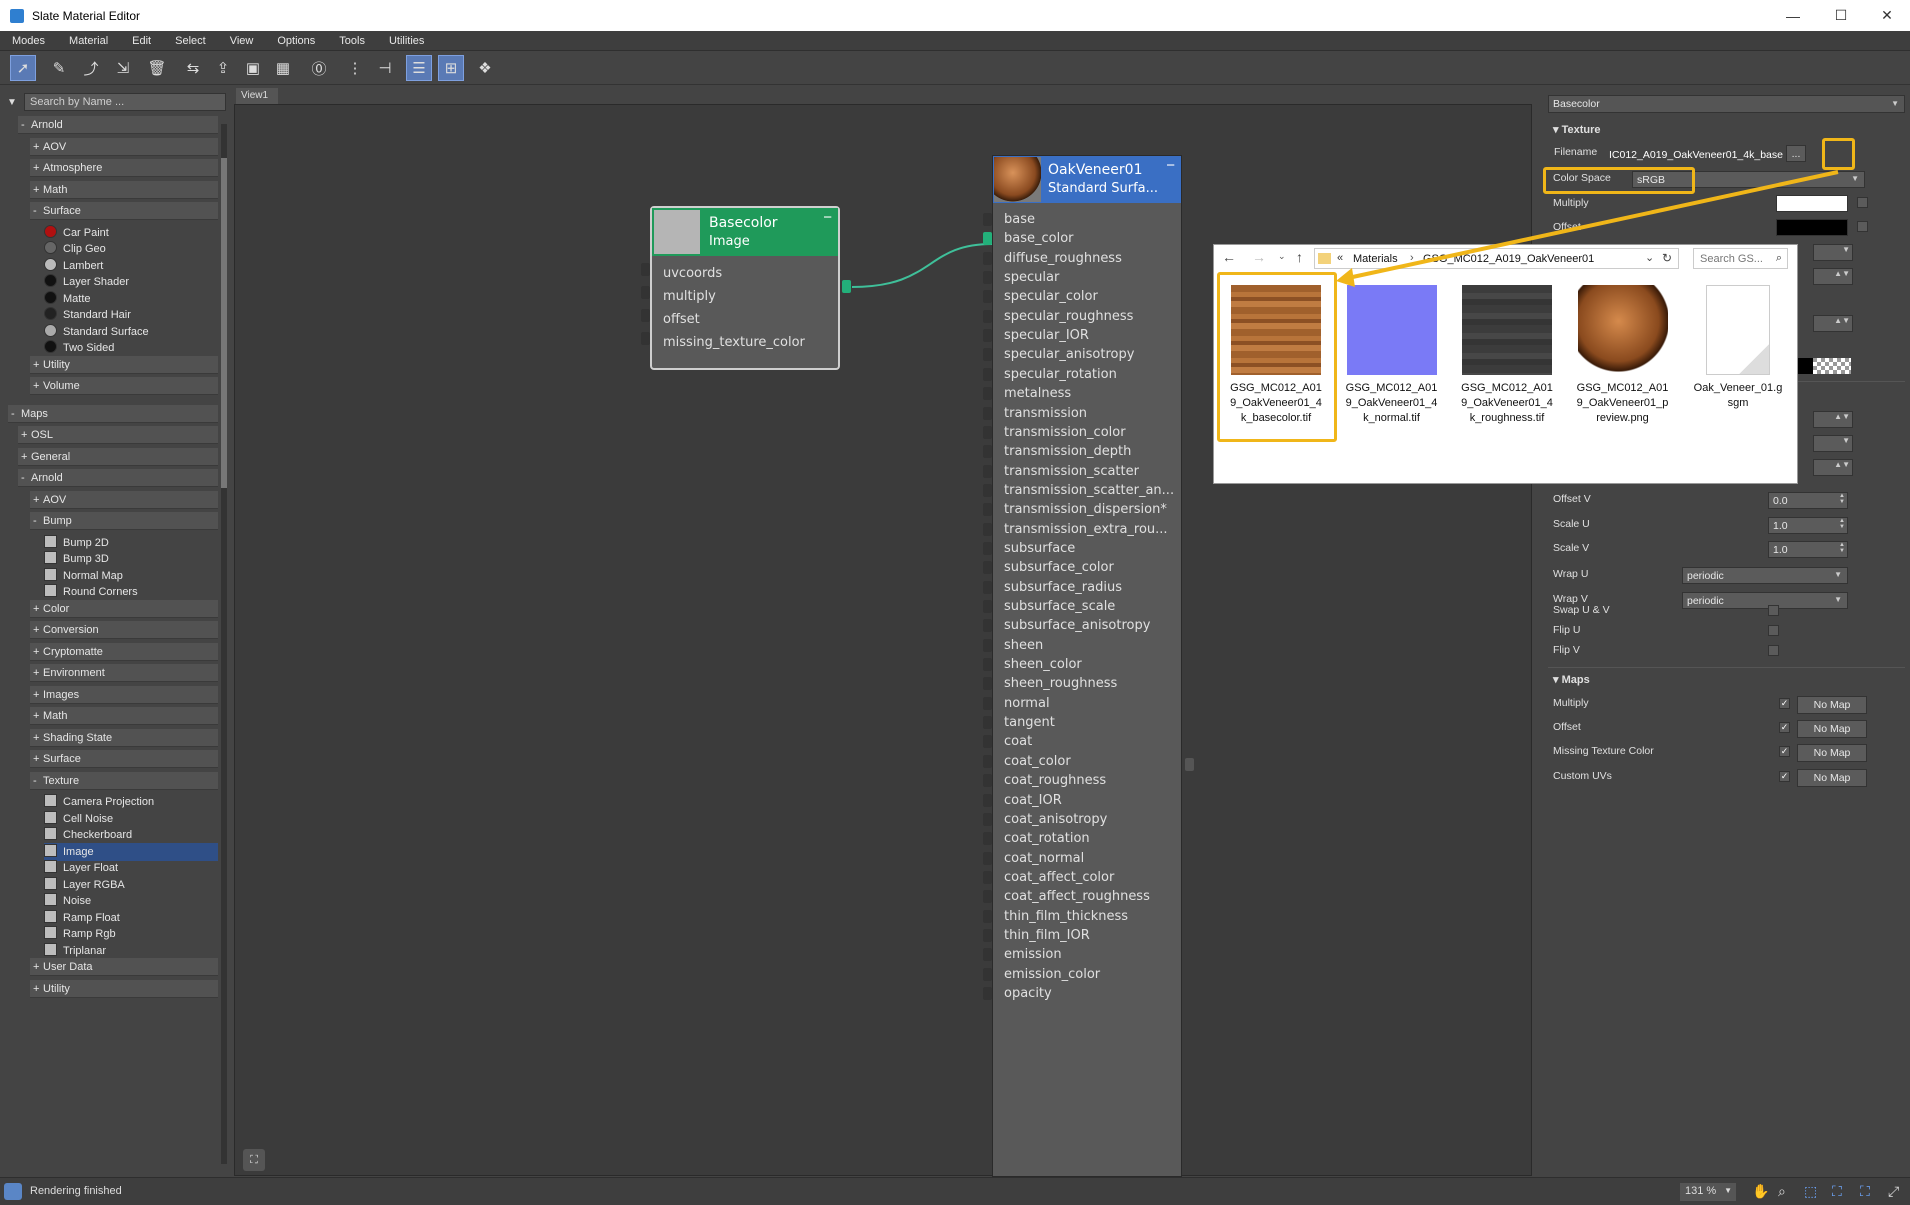 The height and width of the screenshot is (1205, 1910). I want to click on tree-category: - Bump, so click(124, 521).